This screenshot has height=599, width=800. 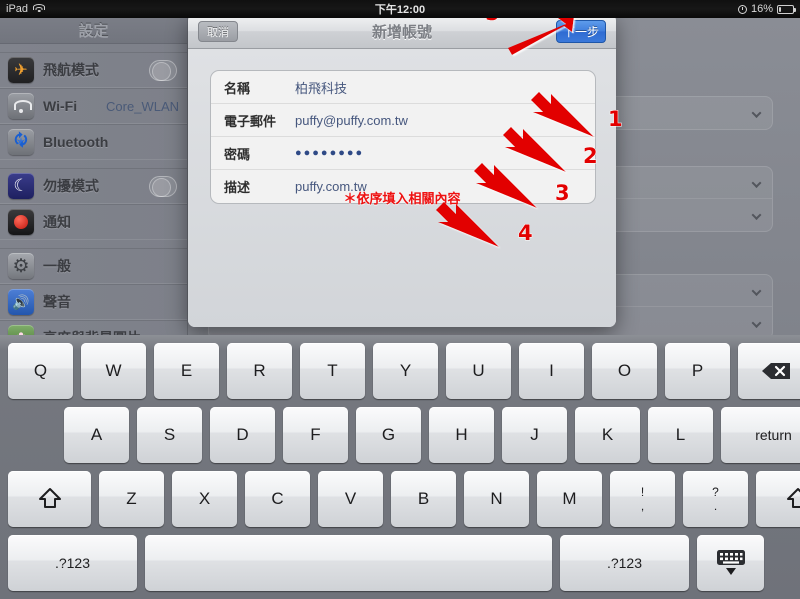 I want to click on sidebar-item-聲音: 聲音, so click(x=93, y=302).